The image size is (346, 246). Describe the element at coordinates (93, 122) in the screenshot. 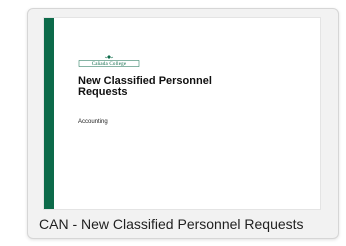

I see `document-subtitle: Accounting` at that location.